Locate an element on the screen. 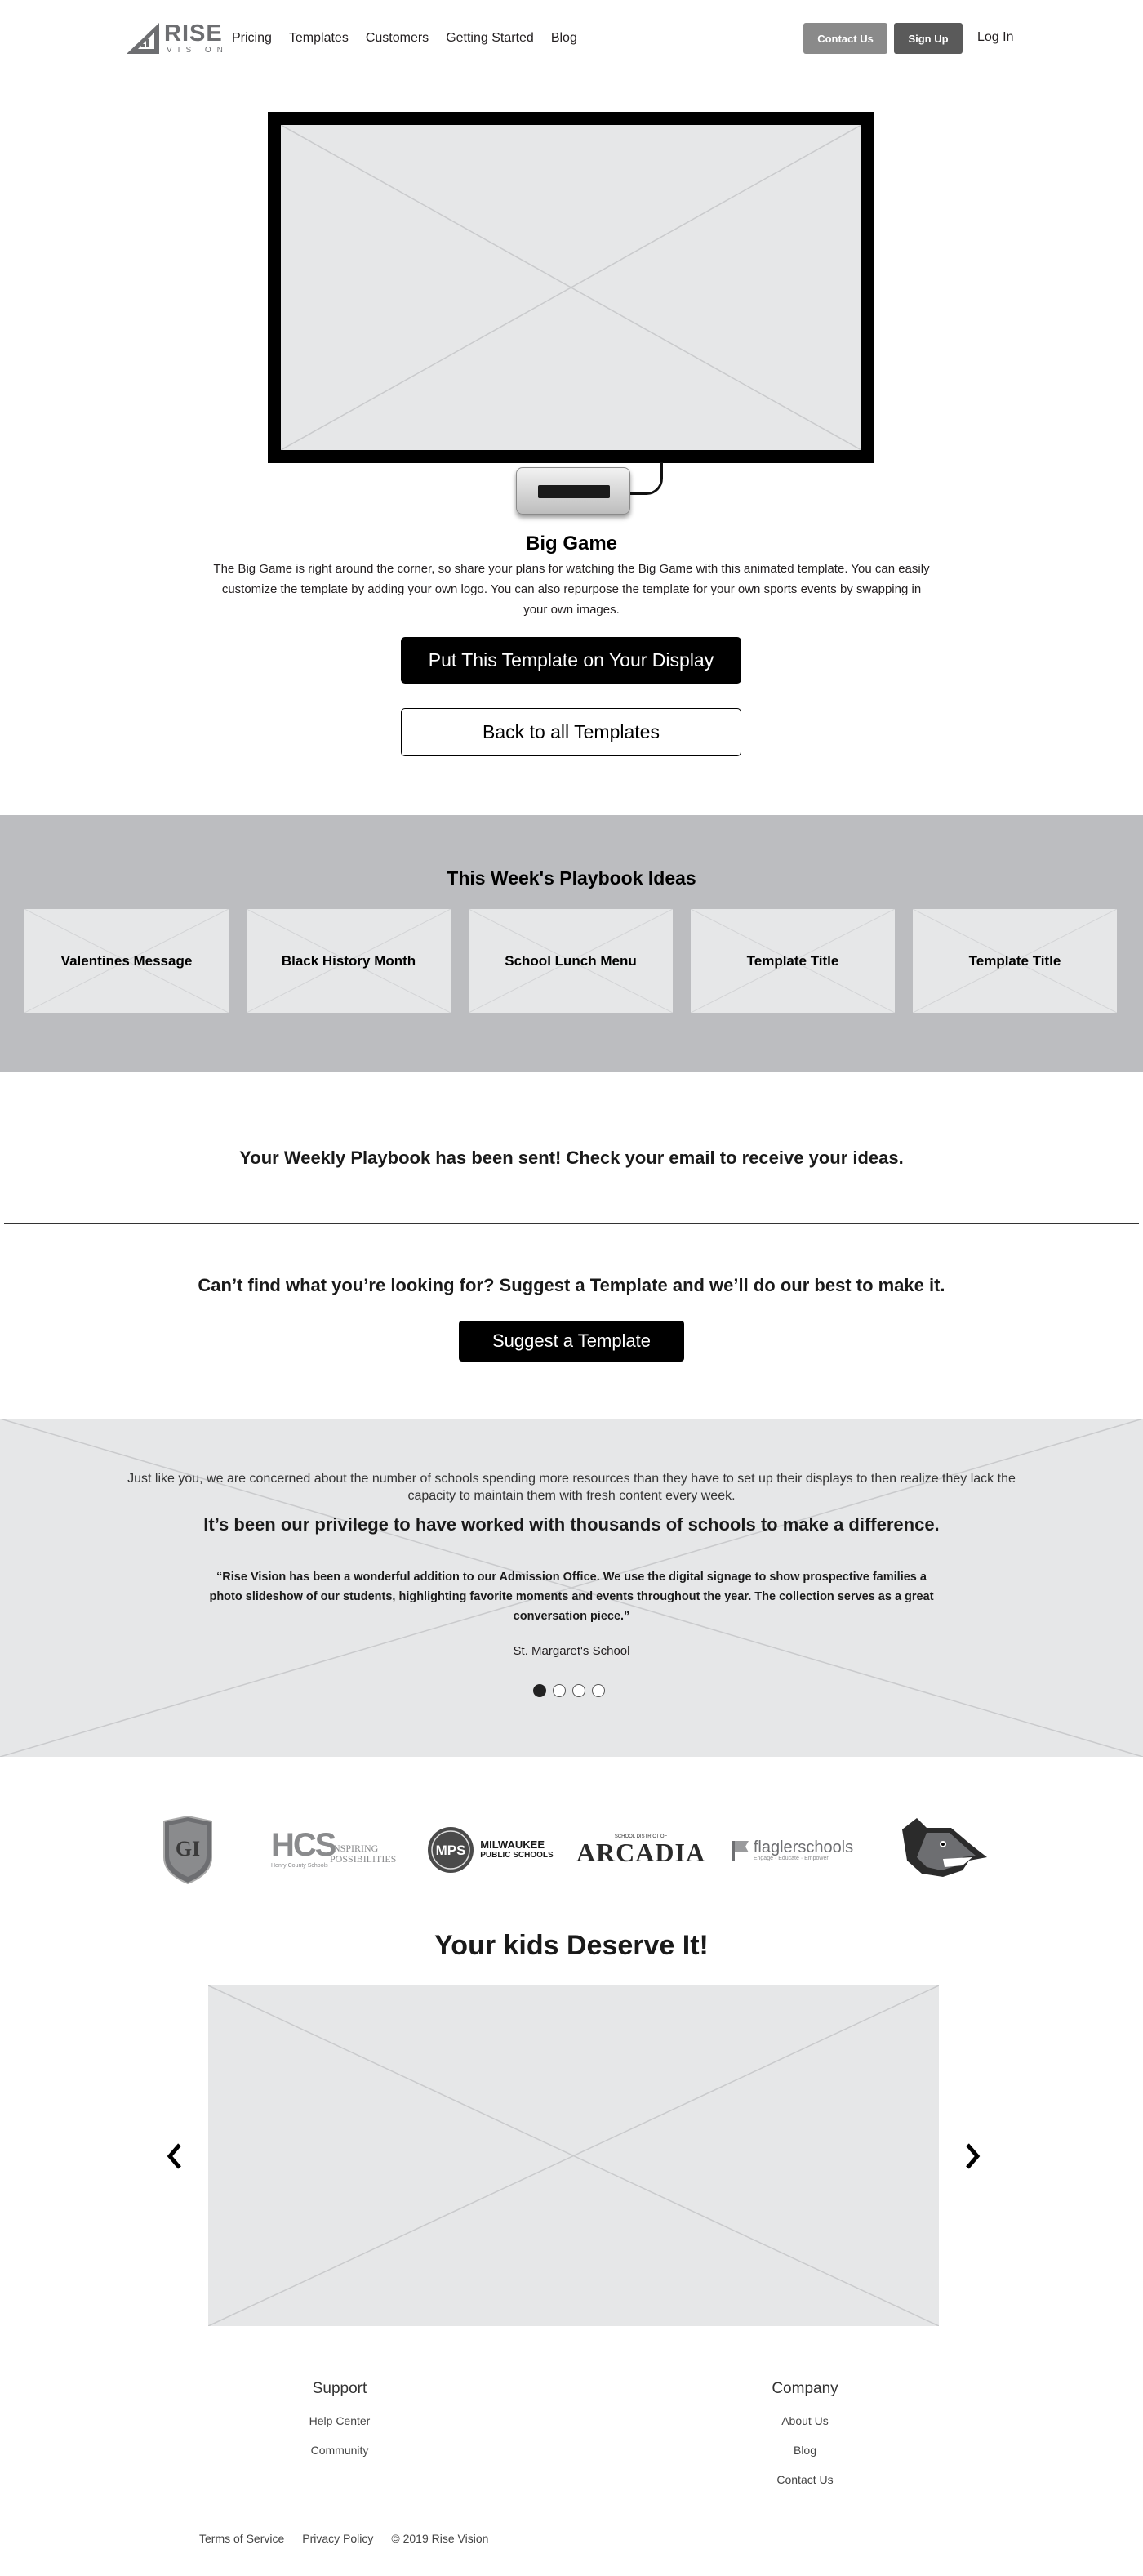  arcadia-logo-text: ARCADIA is located at coordinates (641, 1852).